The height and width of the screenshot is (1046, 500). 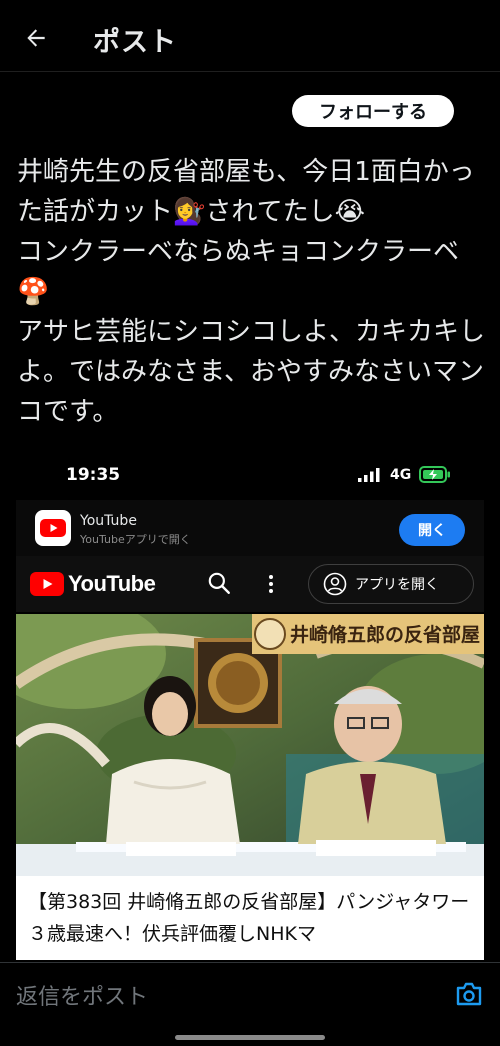 I want to click on page-title: ポスト, so click(x=135, y=42).